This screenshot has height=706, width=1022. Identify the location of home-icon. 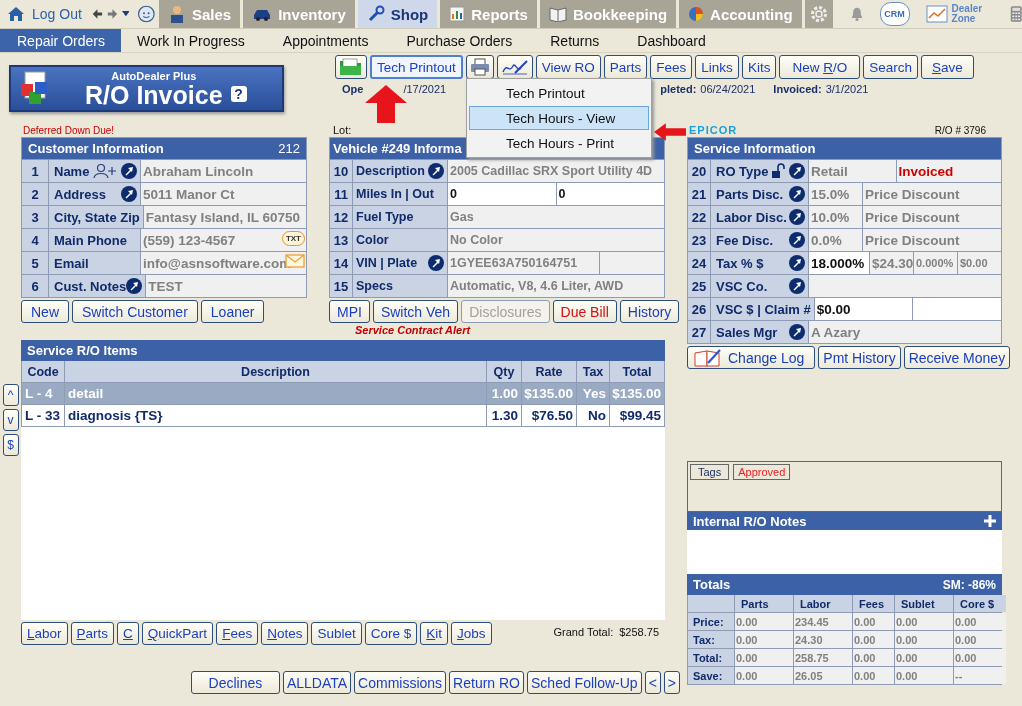
(16, 14).